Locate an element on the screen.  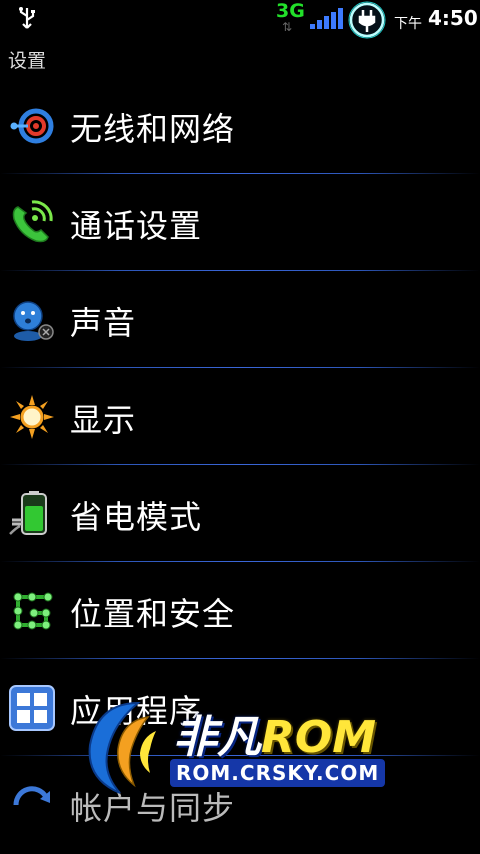
network-type-indicator: 3G is located at coordinates (290, 11).